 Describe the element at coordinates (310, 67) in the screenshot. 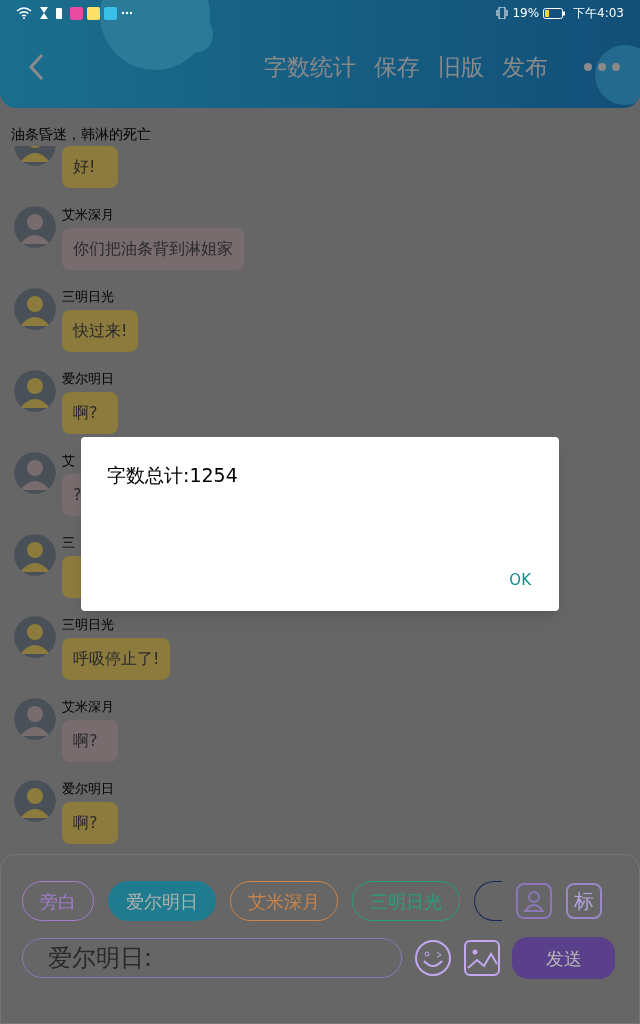

I see `header-action: 字数统计` at that location.